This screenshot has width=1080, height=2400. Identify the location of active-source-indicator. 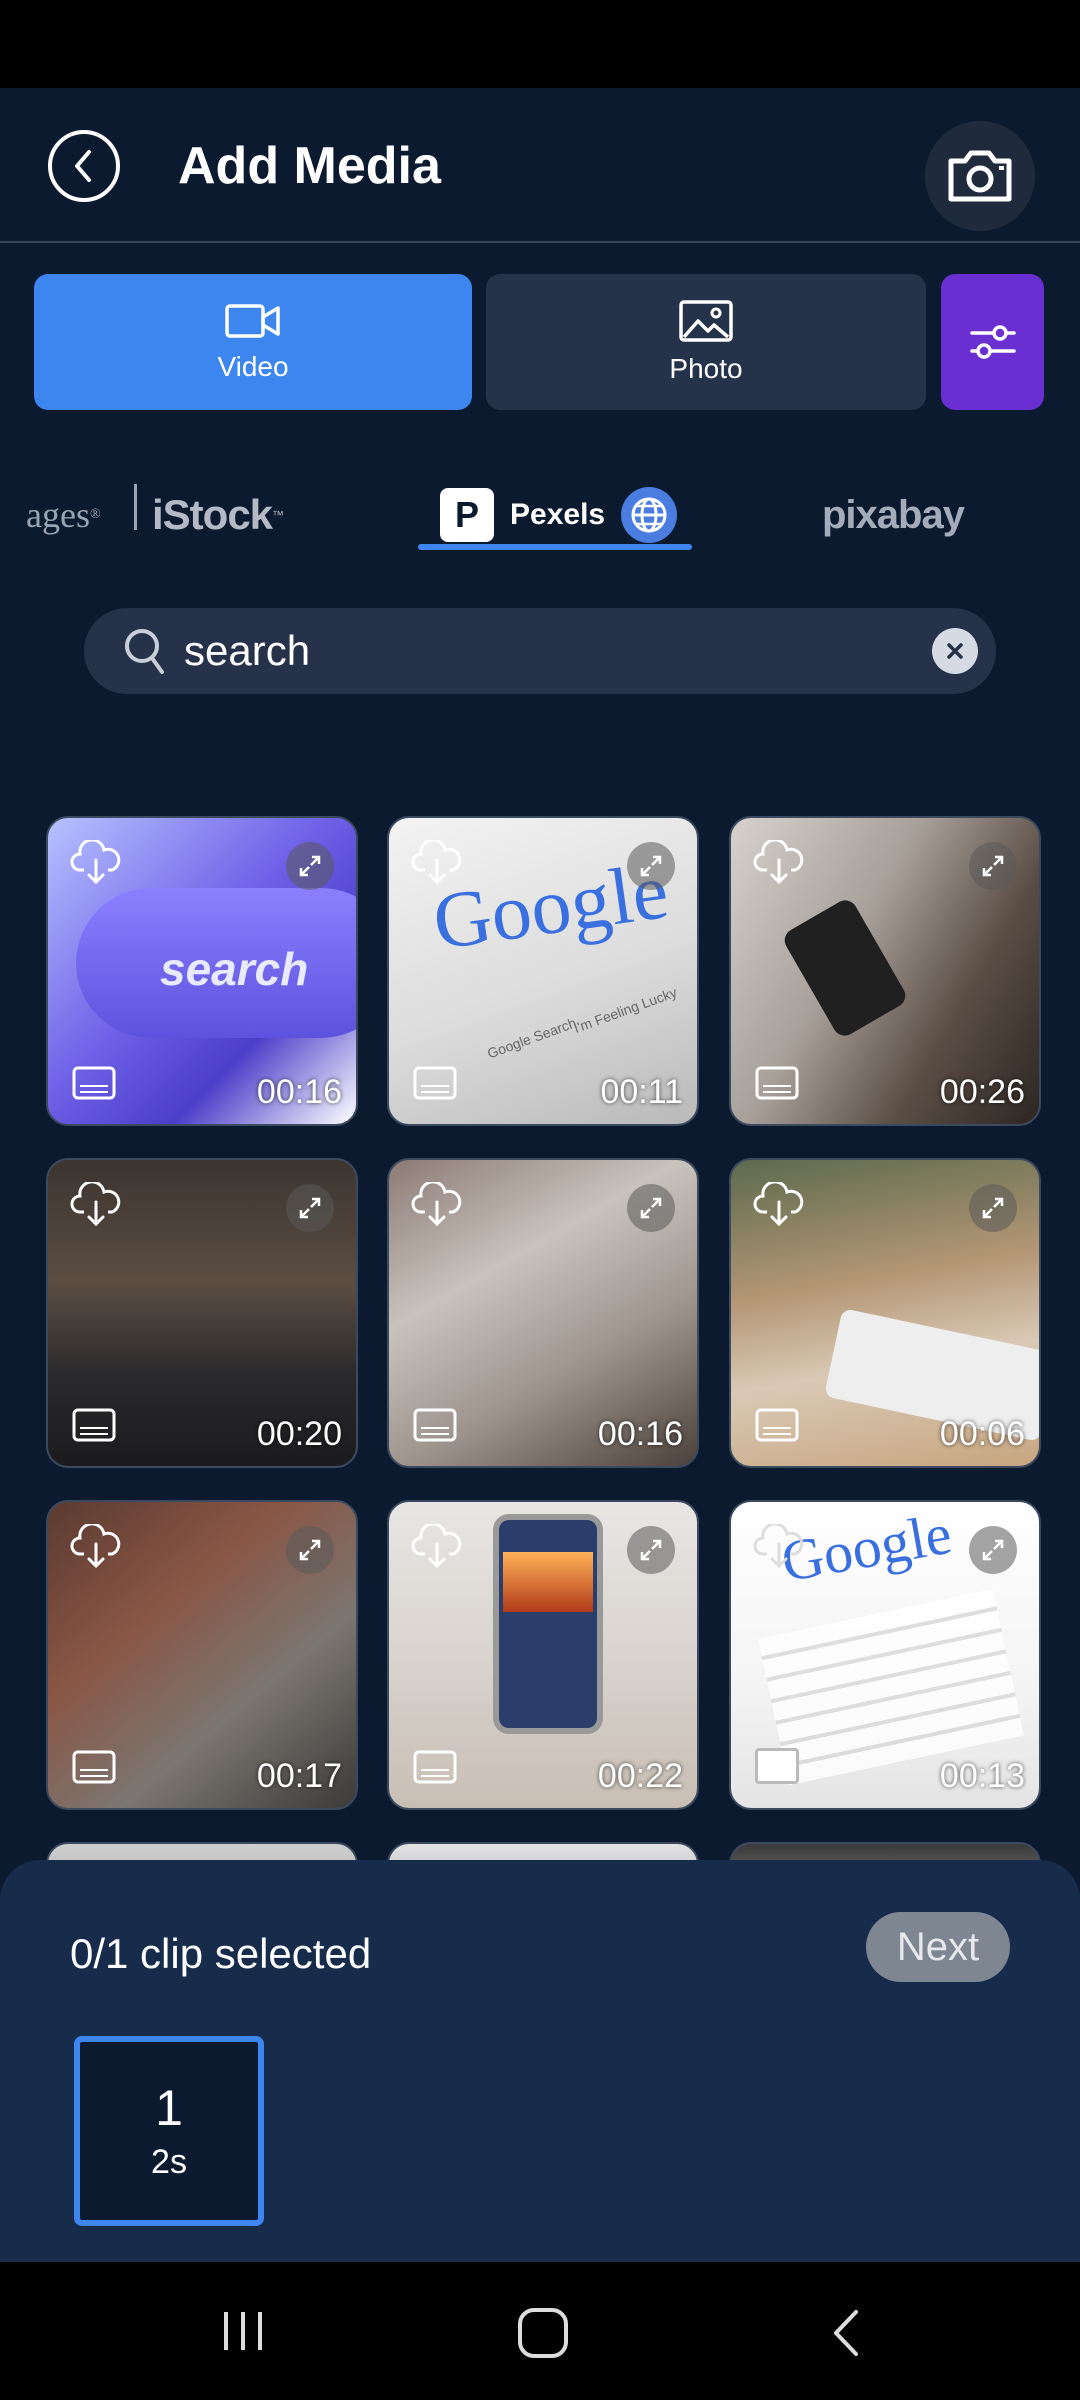
(555, 547).